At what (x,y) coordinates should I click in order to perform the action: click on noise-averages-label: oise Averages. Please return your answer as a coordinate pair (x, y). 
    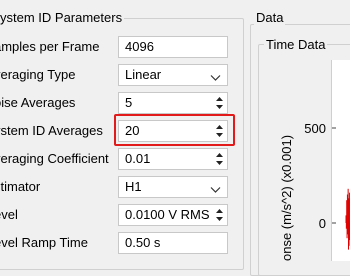
    Looking at the image, I should click on (38, 102).